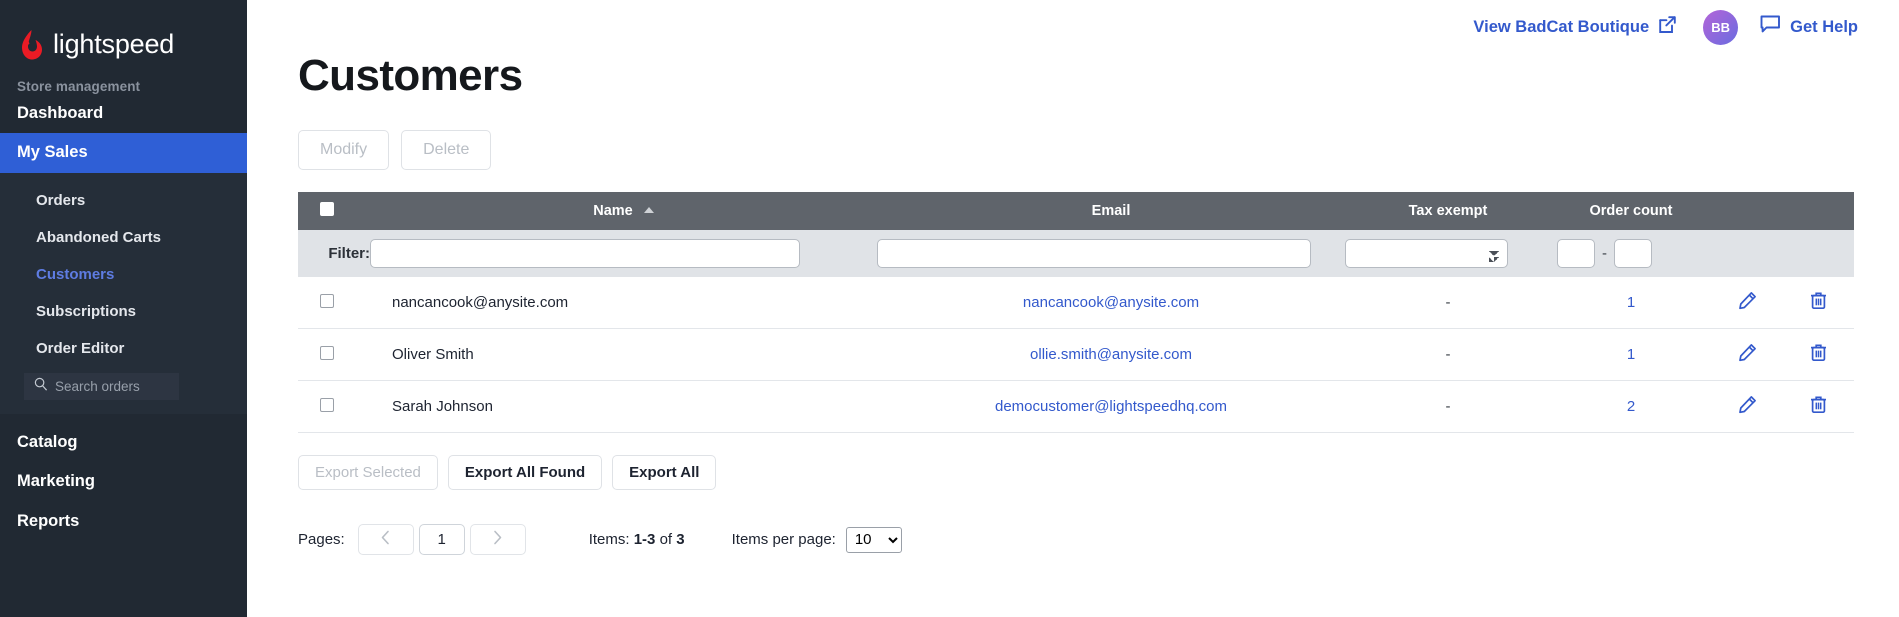  I want to click on table-row: Oliver Smith ollie.smith@anysite.com - 1, so click(1076, 354).